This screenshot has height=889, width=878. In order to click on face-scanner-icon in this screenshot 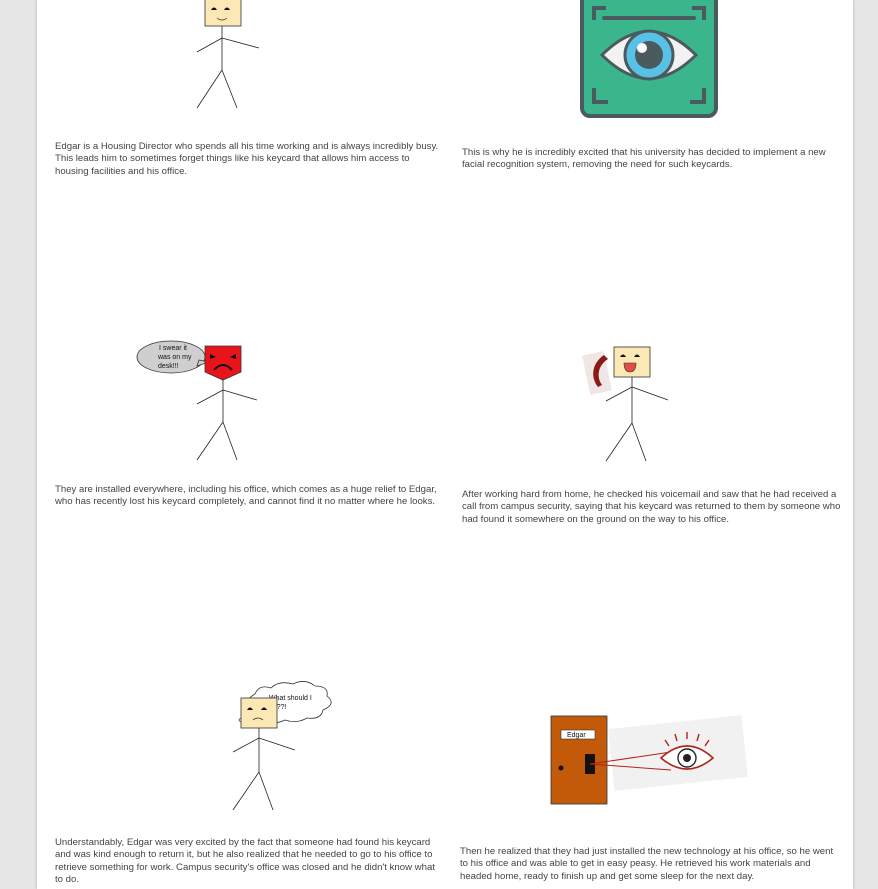, I will do `click(649, 59)`.